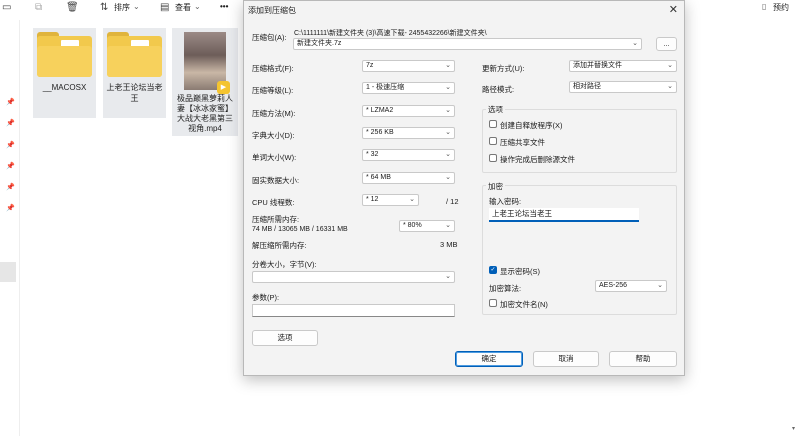  What do you see at coordinates (503, 68) in the screenshot?
I see `update-mode-label: 更新方式(U):` at bounding box center [503, 68].